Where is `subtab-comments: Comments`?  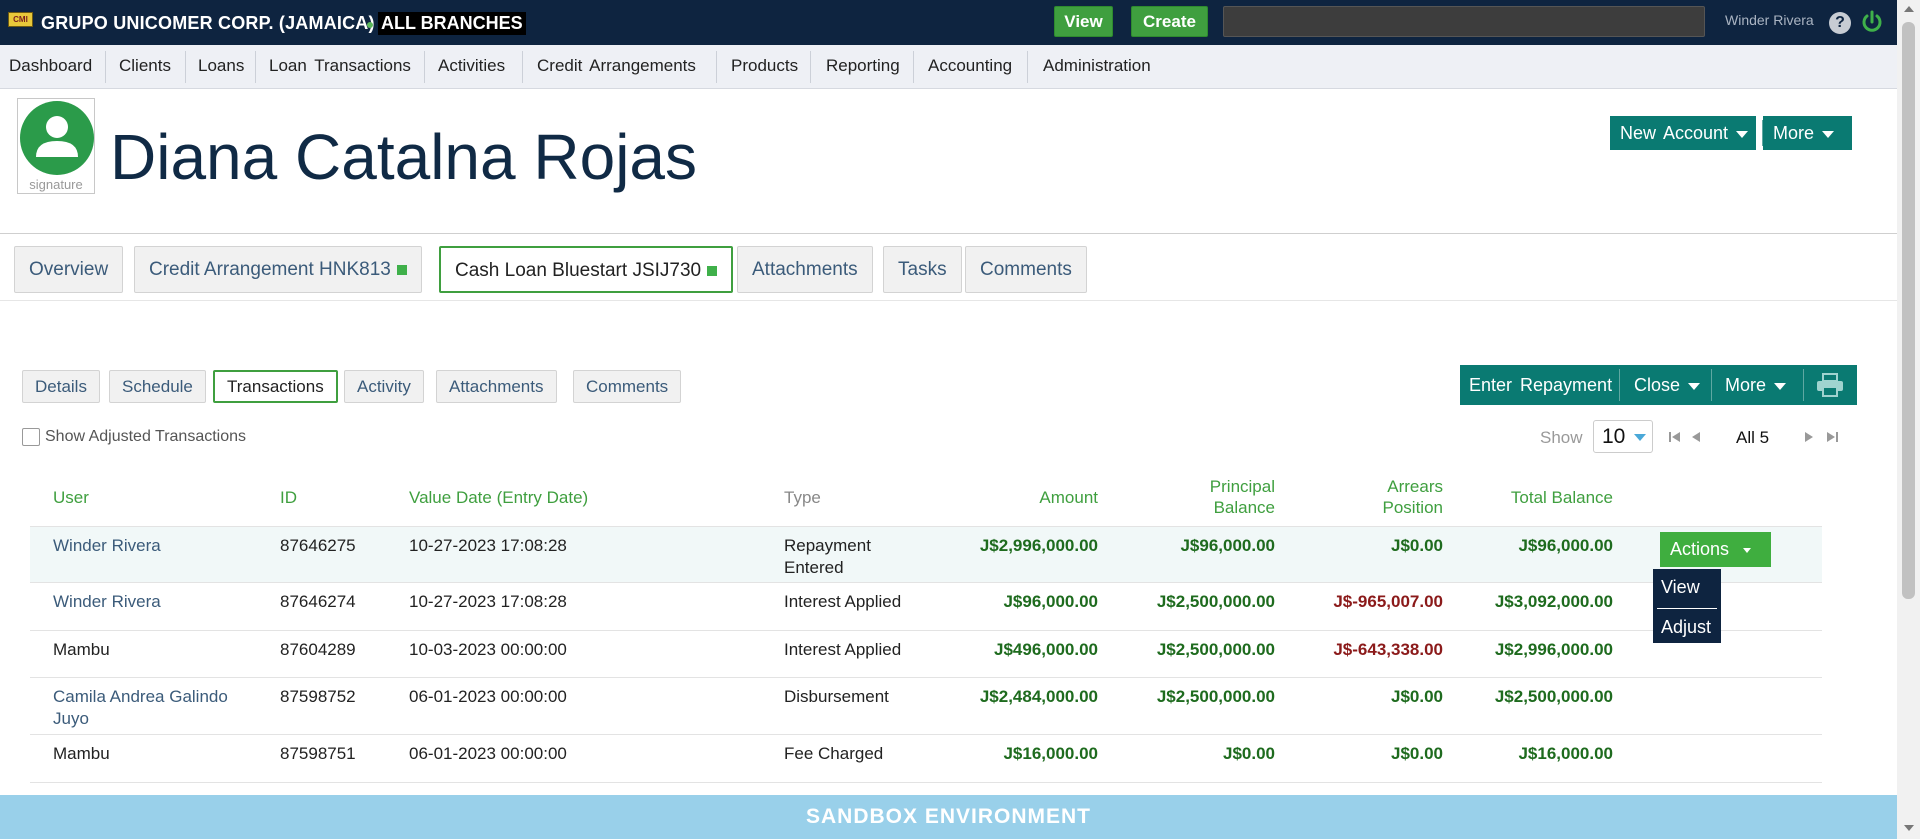
subtab-comments: Comments is located at coordinates (627, 386).